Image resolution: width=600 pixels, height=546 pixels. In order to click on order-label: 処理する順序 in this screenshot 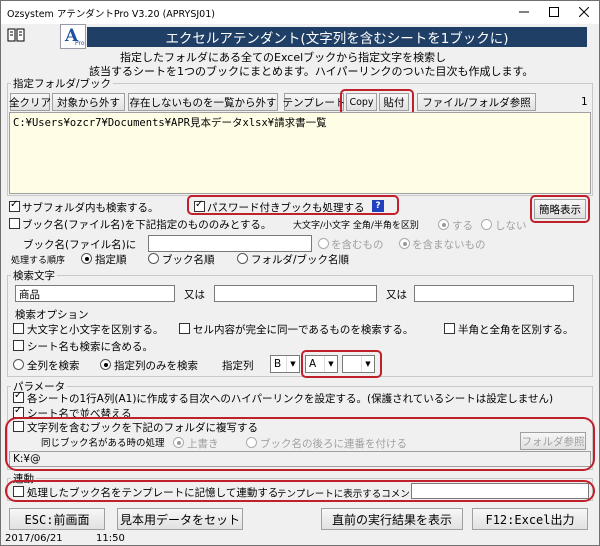, I will do `click(38, 261)`.